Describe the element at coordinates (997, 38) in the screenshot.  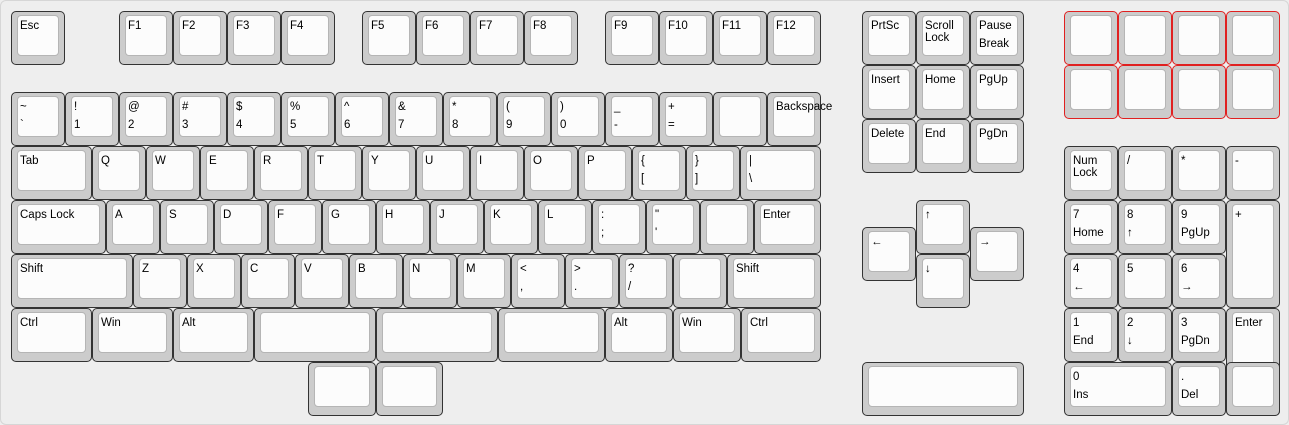
I see `key-pause-break: Pause Break` at that location.